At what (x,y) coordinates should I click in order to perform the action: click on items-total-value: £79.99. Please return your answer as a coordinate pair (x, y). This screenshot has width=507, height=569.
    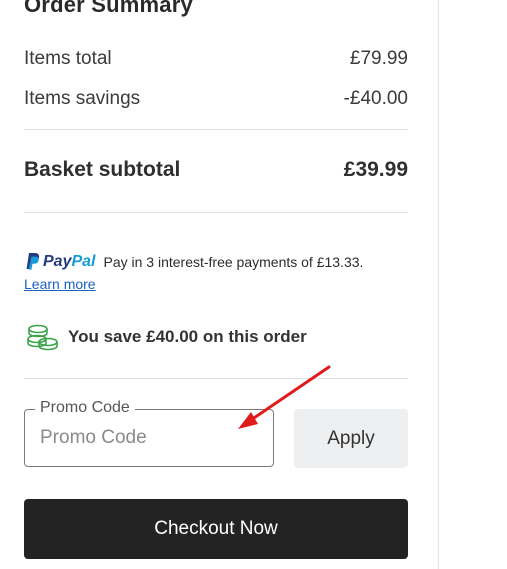
    Looking at the image, I should click on (378, 58).